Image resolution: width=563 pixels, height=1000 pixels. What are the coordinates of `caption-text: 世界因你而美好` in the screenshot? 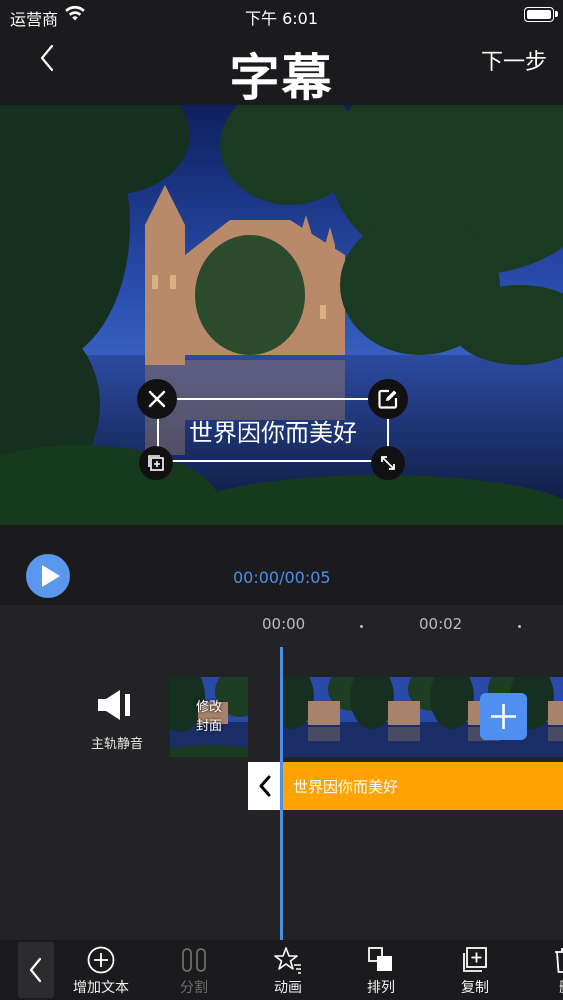 It's located at (273, 430).